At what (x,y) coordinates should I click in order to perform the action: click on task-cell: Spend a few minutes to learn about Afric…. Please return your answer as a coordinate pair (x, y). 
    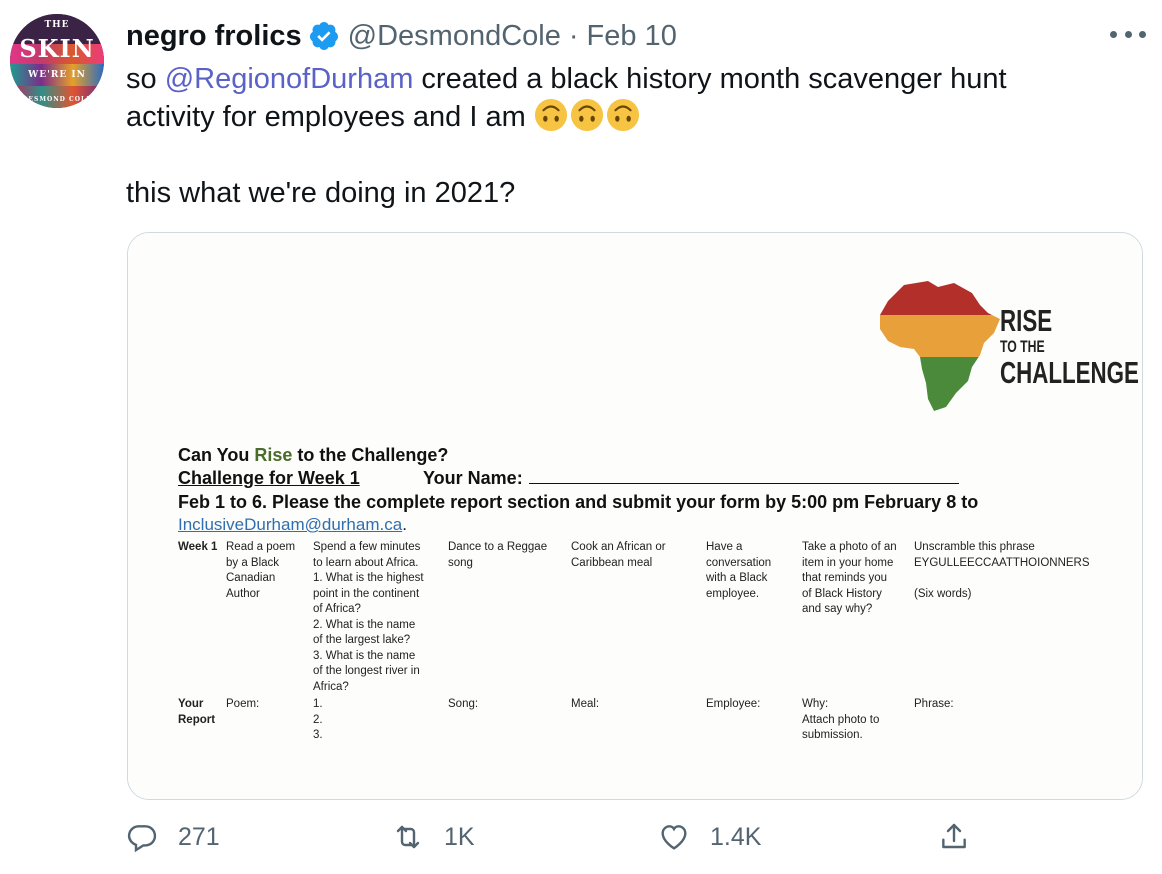
    Looking at the image, I should click on (368, 617).